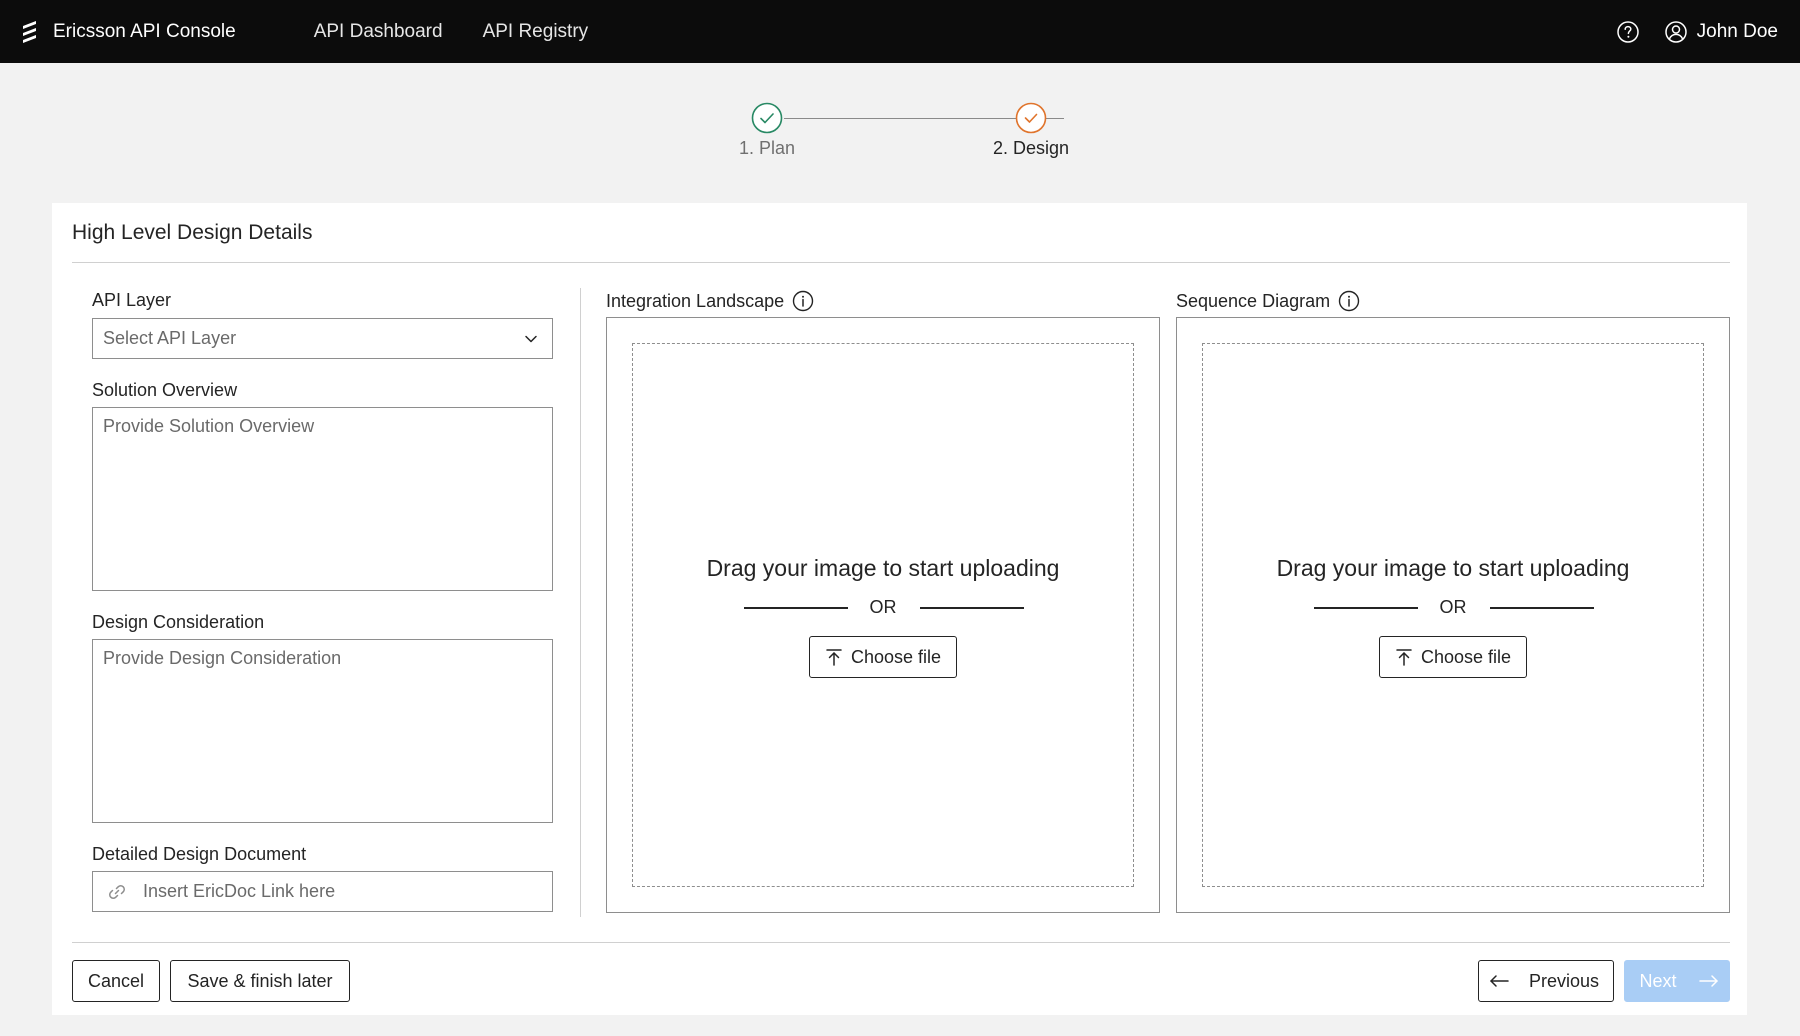 The height and width of the screenshot is (1036, 1800). What do you see at coordinates (29, 31) in the screenshot?
I see `ericsson-logo-icon` at bounding box center [29, 31].